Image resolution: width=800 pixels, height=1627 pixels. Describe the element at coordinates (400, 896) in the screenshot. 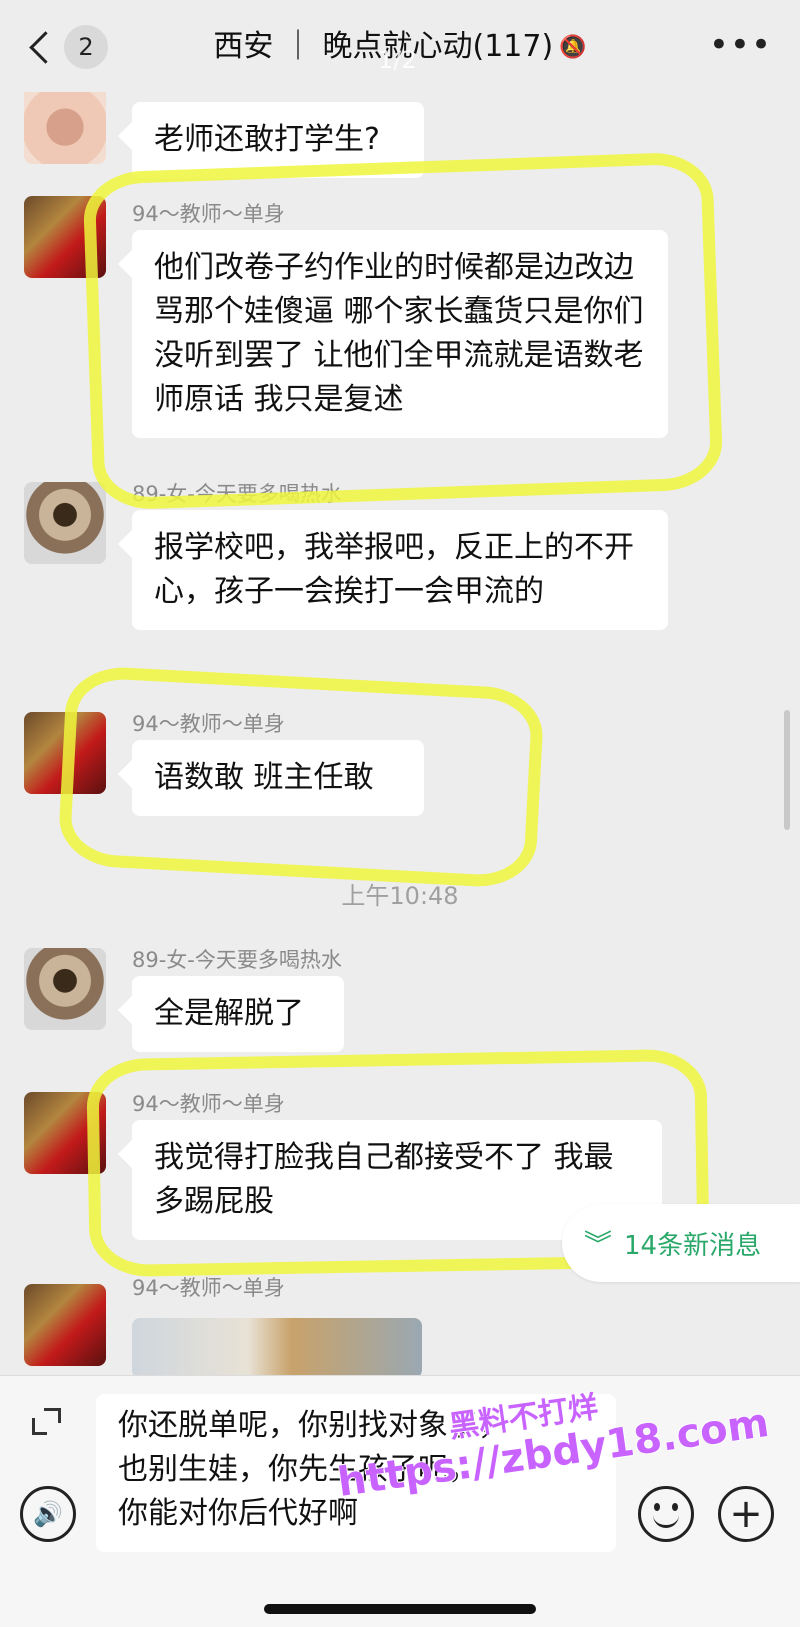

I see `timestamp: 上午10:48` at that location.